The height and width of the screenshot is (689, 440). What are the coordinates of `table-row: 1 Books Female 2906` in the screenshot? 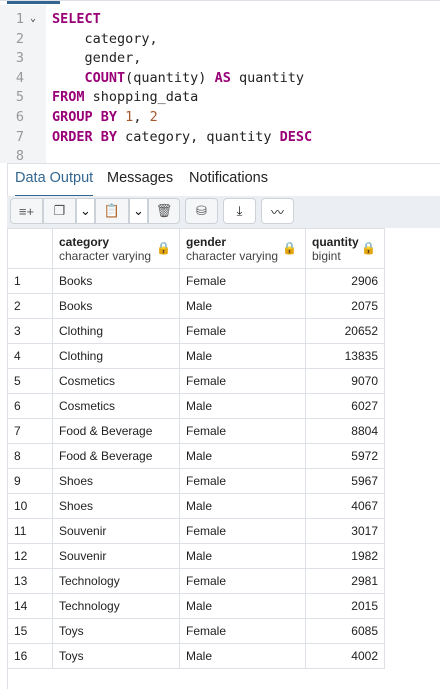 It's located at (196, 281).